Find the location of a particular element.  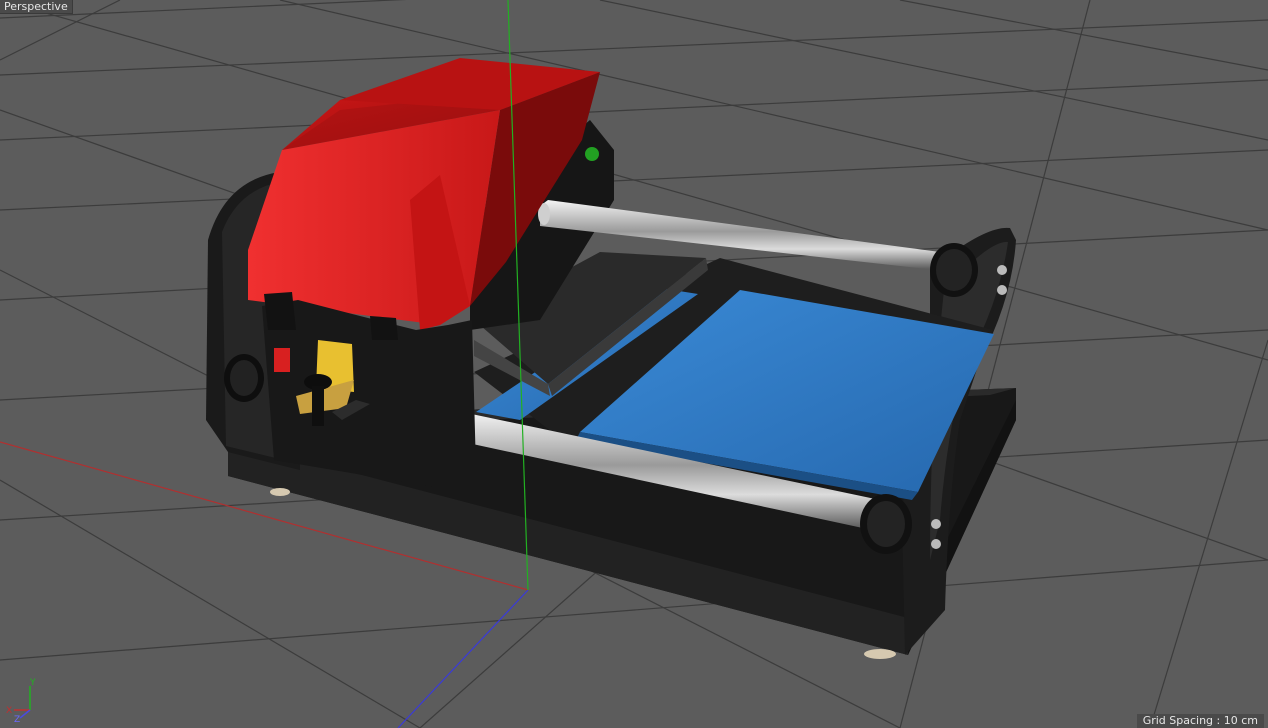

grid-spacing-readout: Grid Spacing : 10 cm is located at coordinates (1200, 721).